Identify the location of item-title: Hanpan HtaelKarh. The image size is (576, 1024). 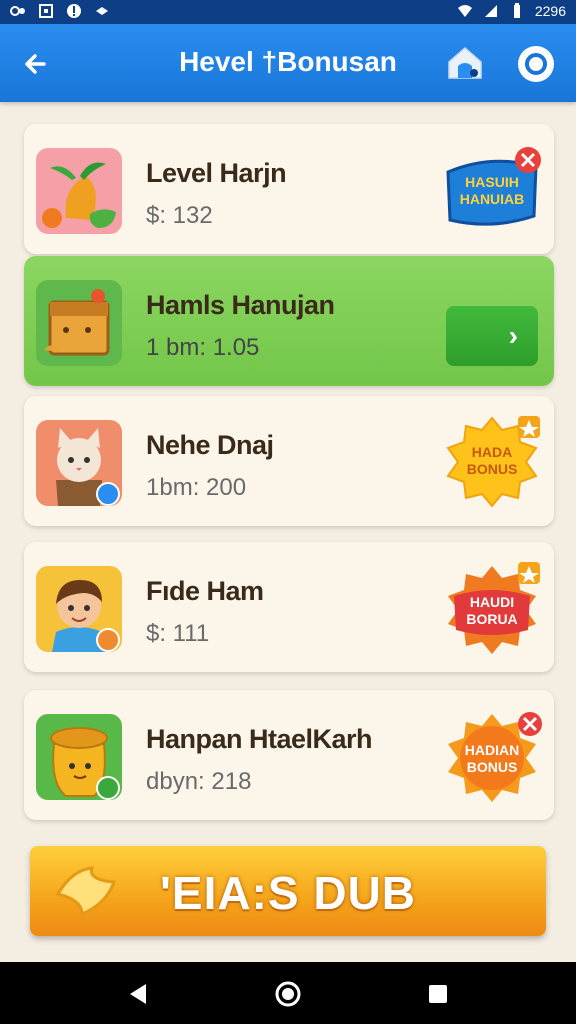
(259, 739).